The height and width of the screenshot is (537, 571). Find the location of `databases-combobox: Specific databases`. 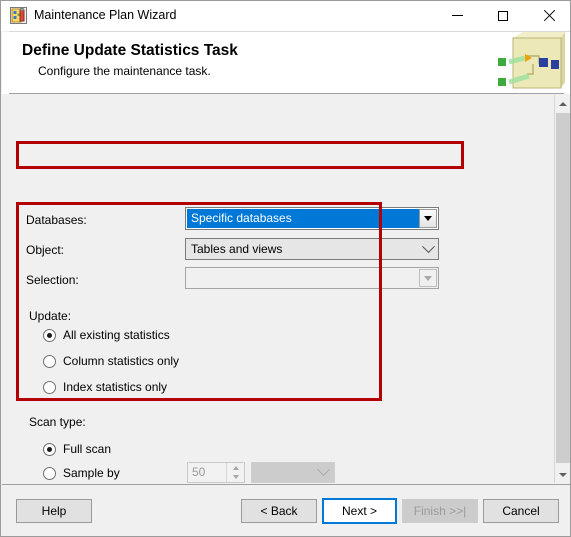

databases-combobox: Specific databases is located at coordinates (312, 218).